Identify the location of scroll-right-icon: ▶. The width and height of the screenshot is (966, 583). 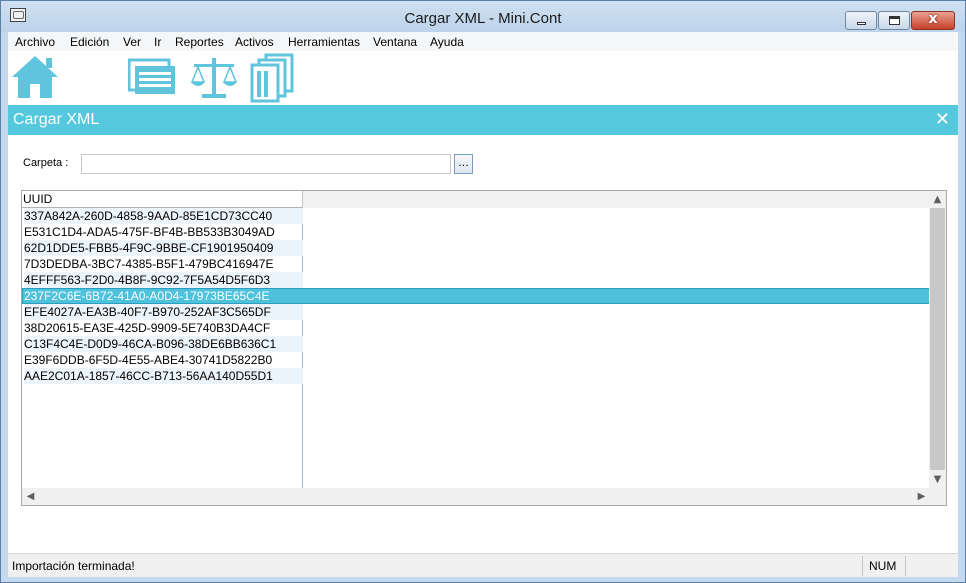
(921, 496).